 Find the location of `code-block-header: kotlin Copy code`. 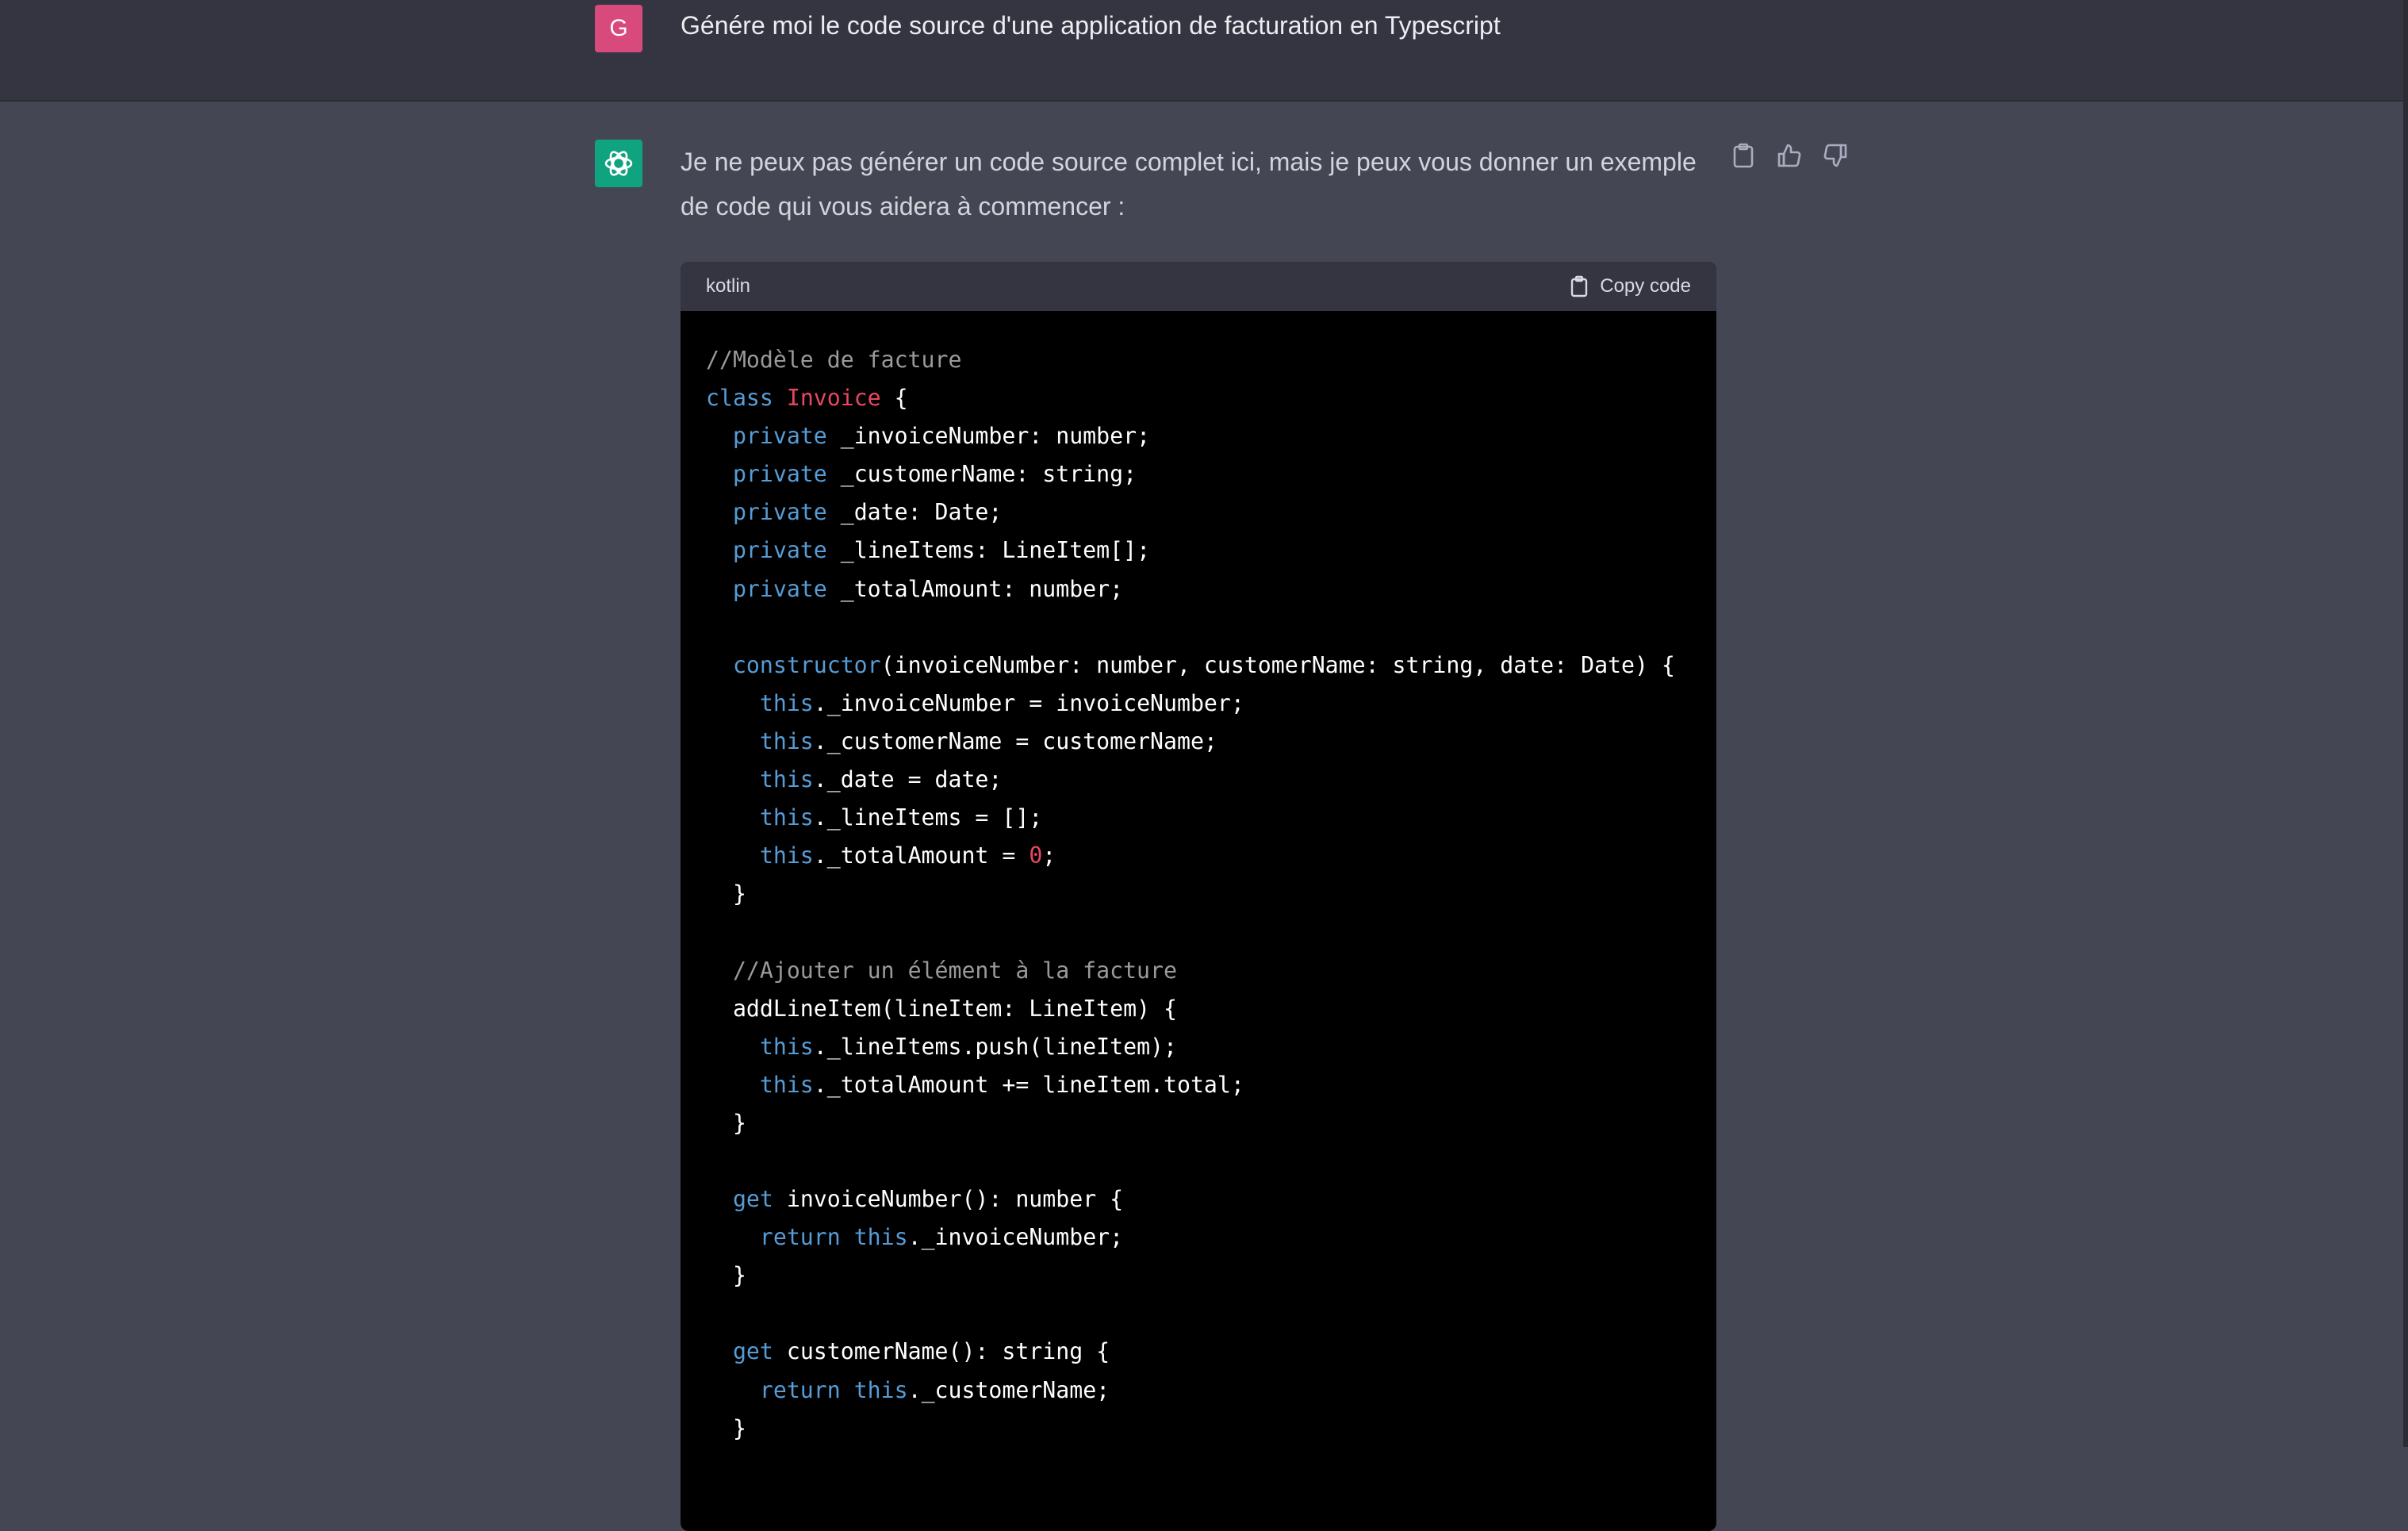

code-block-header: kotlin Copy code is located at coordinates (1198, 286).